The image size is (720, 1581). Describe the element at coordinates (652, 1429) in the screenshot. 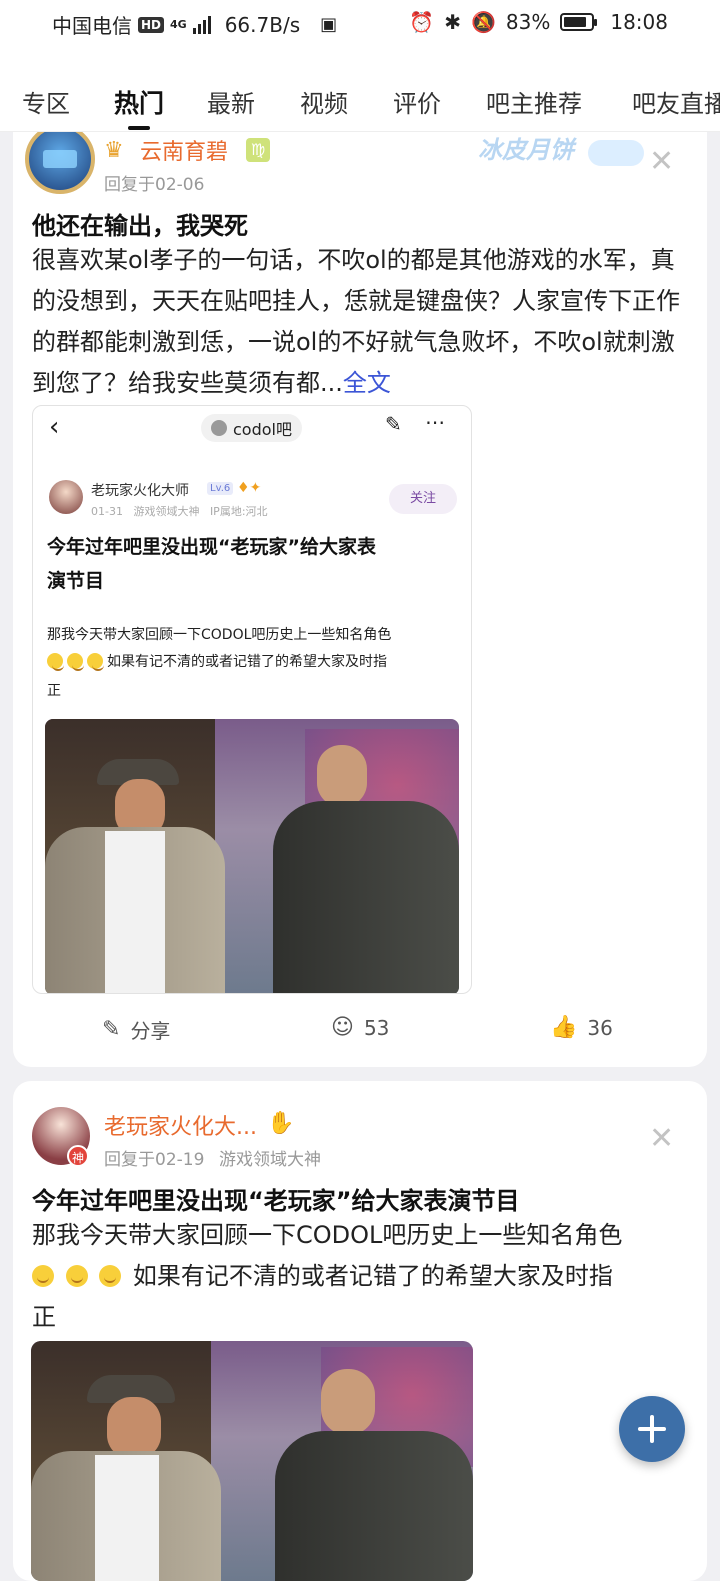

I see `new-post-button` at that location.